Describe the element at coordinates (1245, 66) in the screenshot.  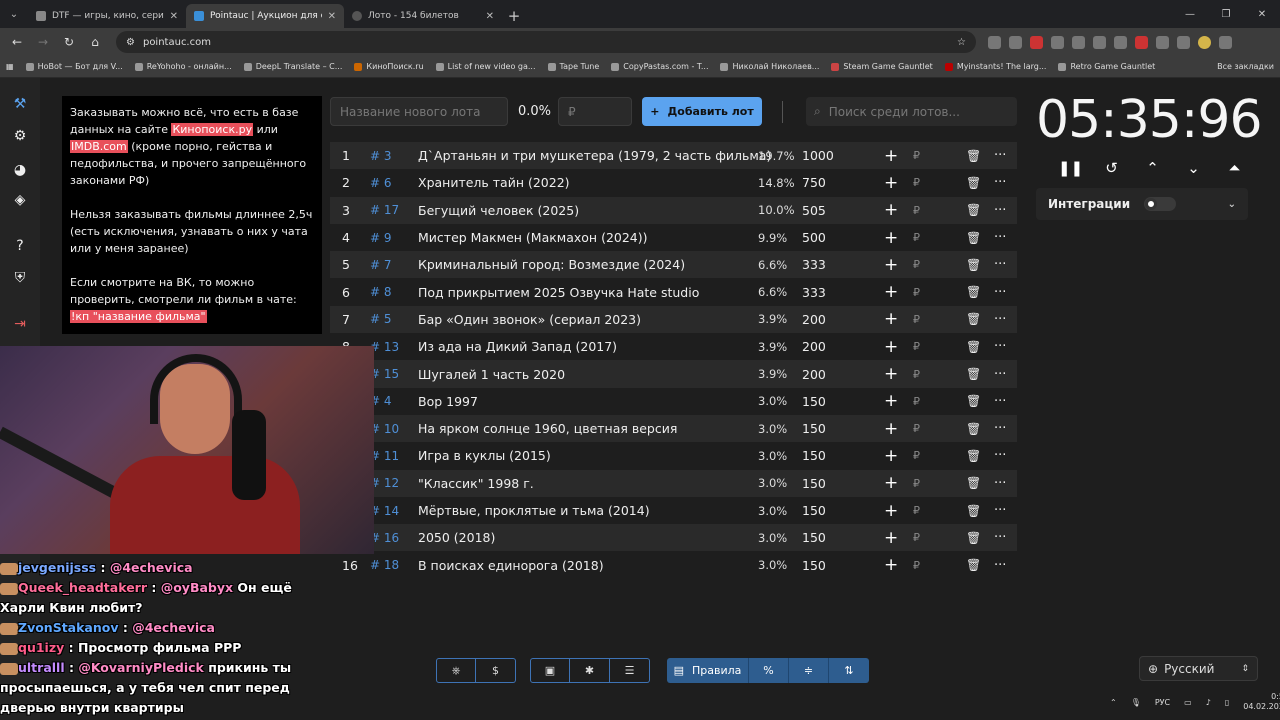
I see `all-bookmarks: Все закладки` at that location.